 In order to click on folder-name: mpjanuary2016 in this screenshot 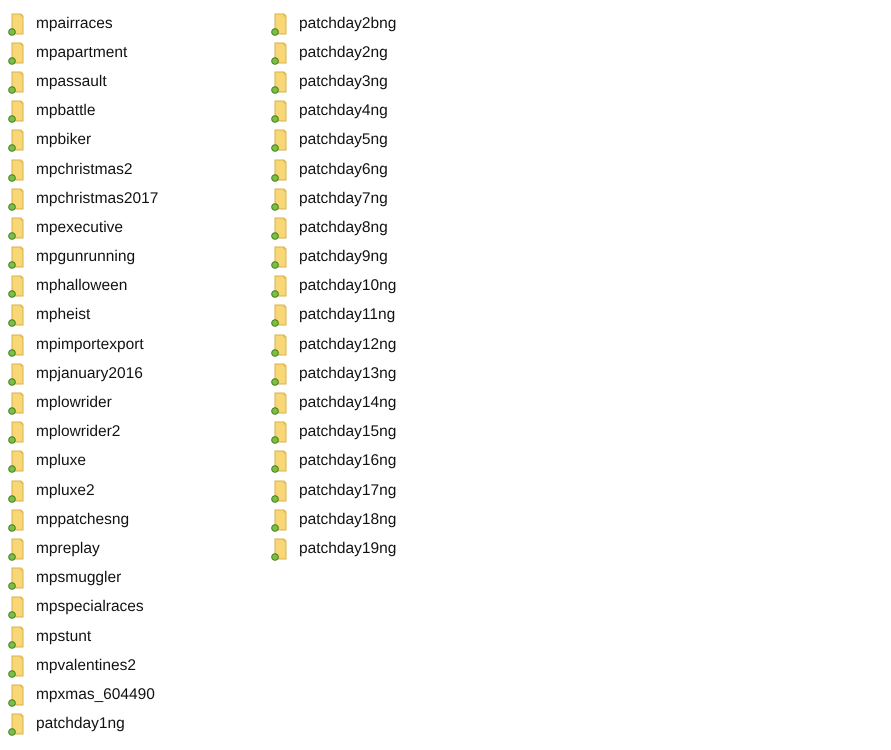, I will do `click(89, 374)`.